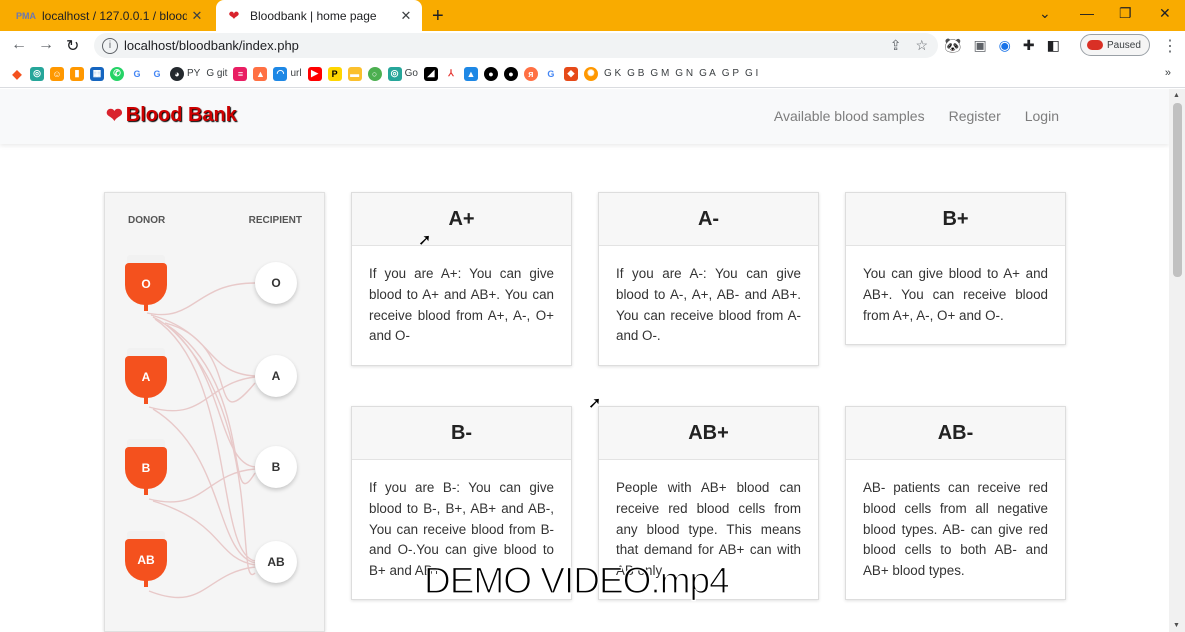 The image size is (1185, 632). I want to click on blood-compatibility-diagram: DONOR RECIPIENT O A B AB O A B AB, so click(214, 412).